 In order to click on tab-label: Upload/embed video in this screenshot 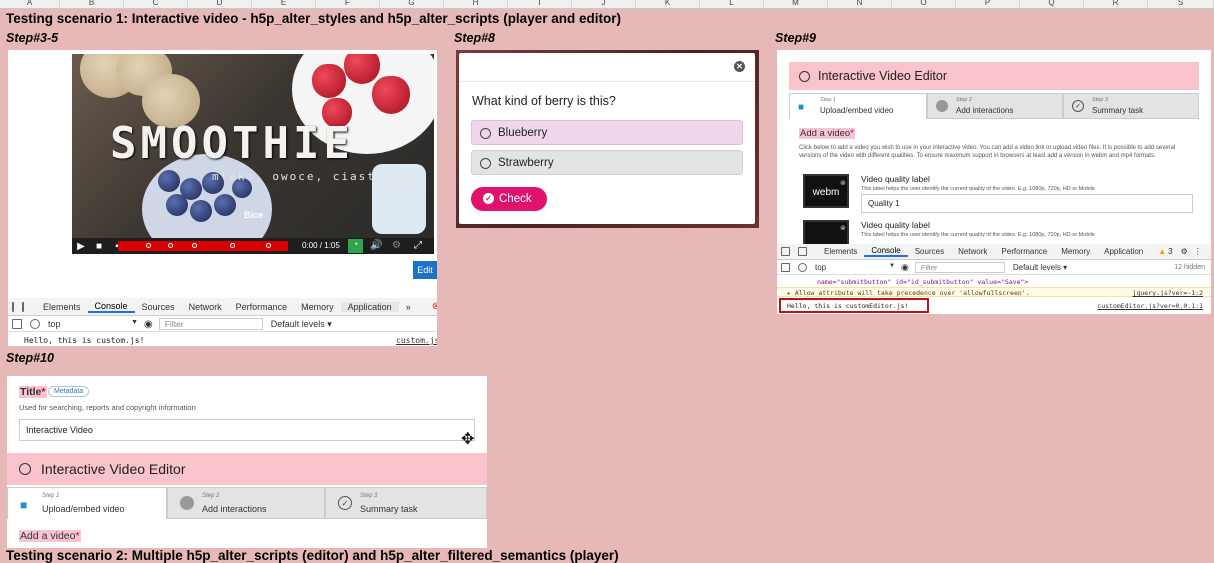, I will do `click(857, 110)`.